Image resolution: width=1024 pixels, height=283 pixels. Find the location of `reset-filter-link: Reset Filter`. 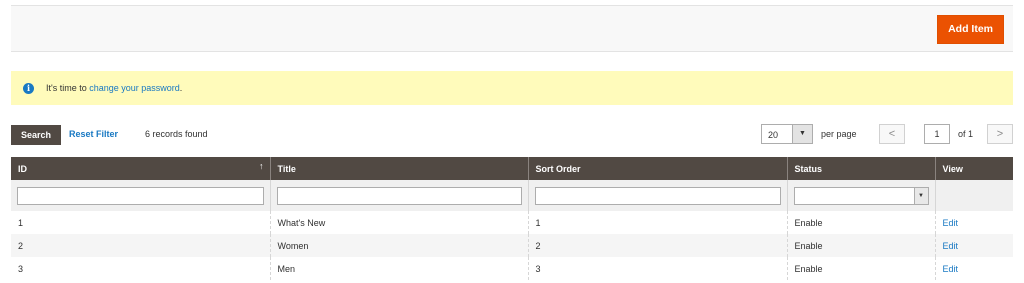

reset-filter-link: Reset Filter is located at coordinates (93, 134).